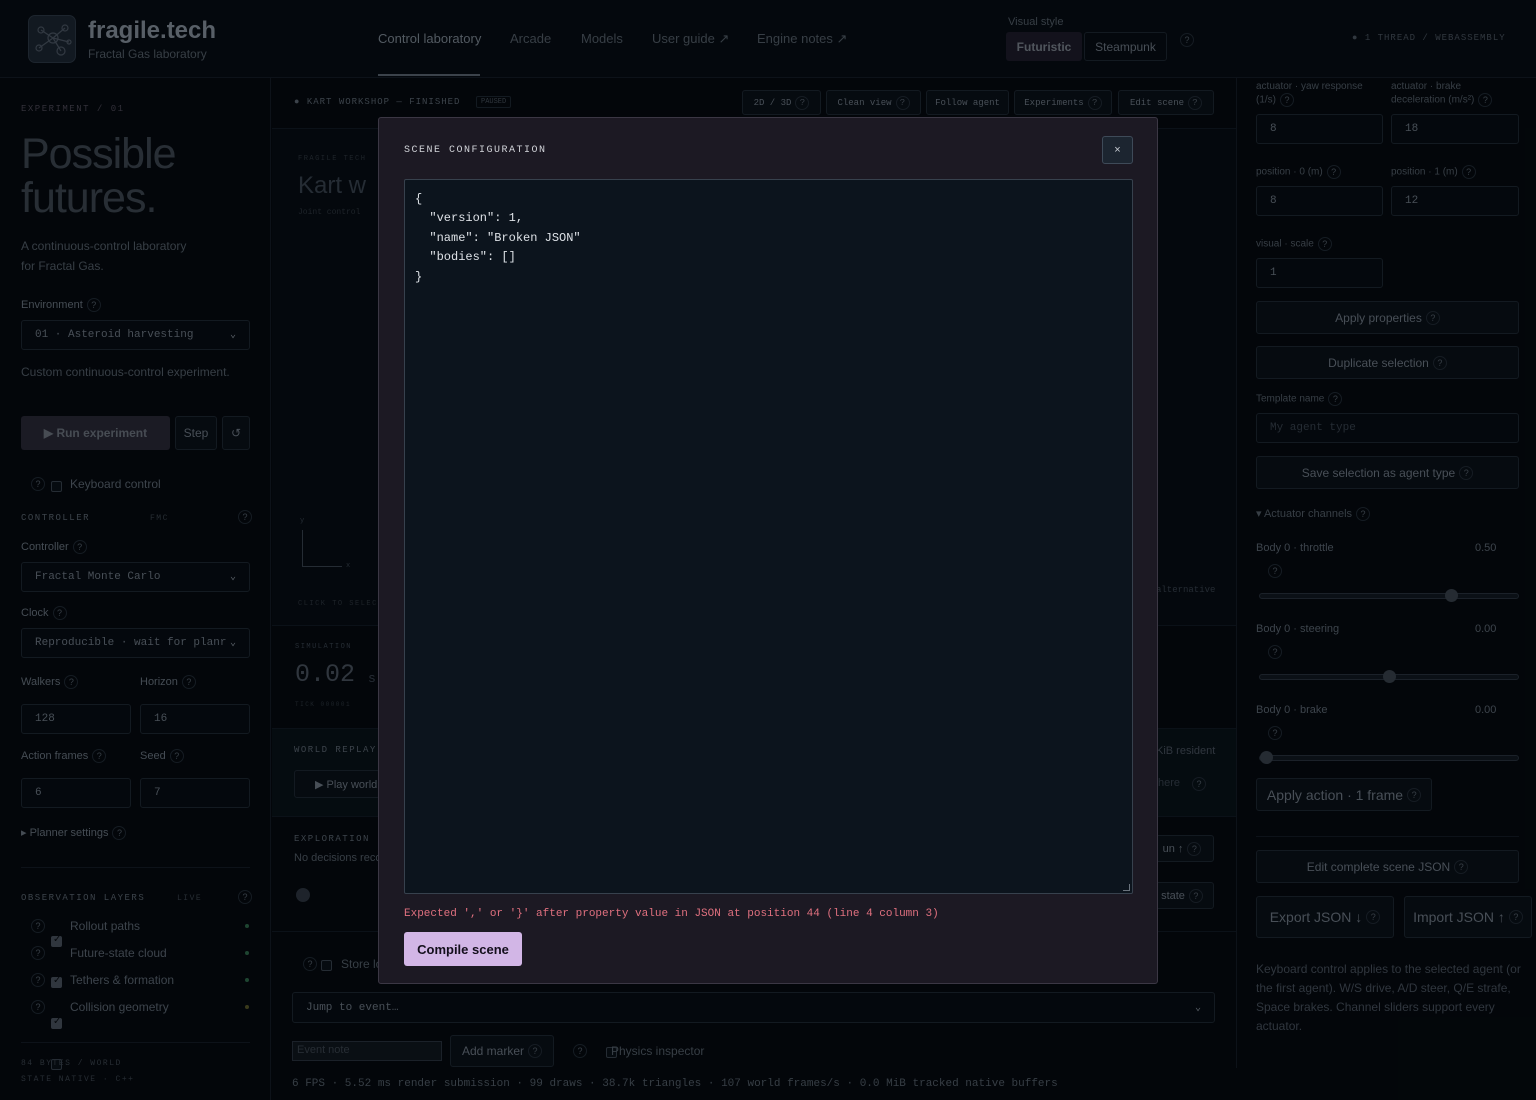 The image size is (1536, 1100). Describe the element at coordinates (1117, 150) in the screenshot. I see `close-icon: ×` at that location.